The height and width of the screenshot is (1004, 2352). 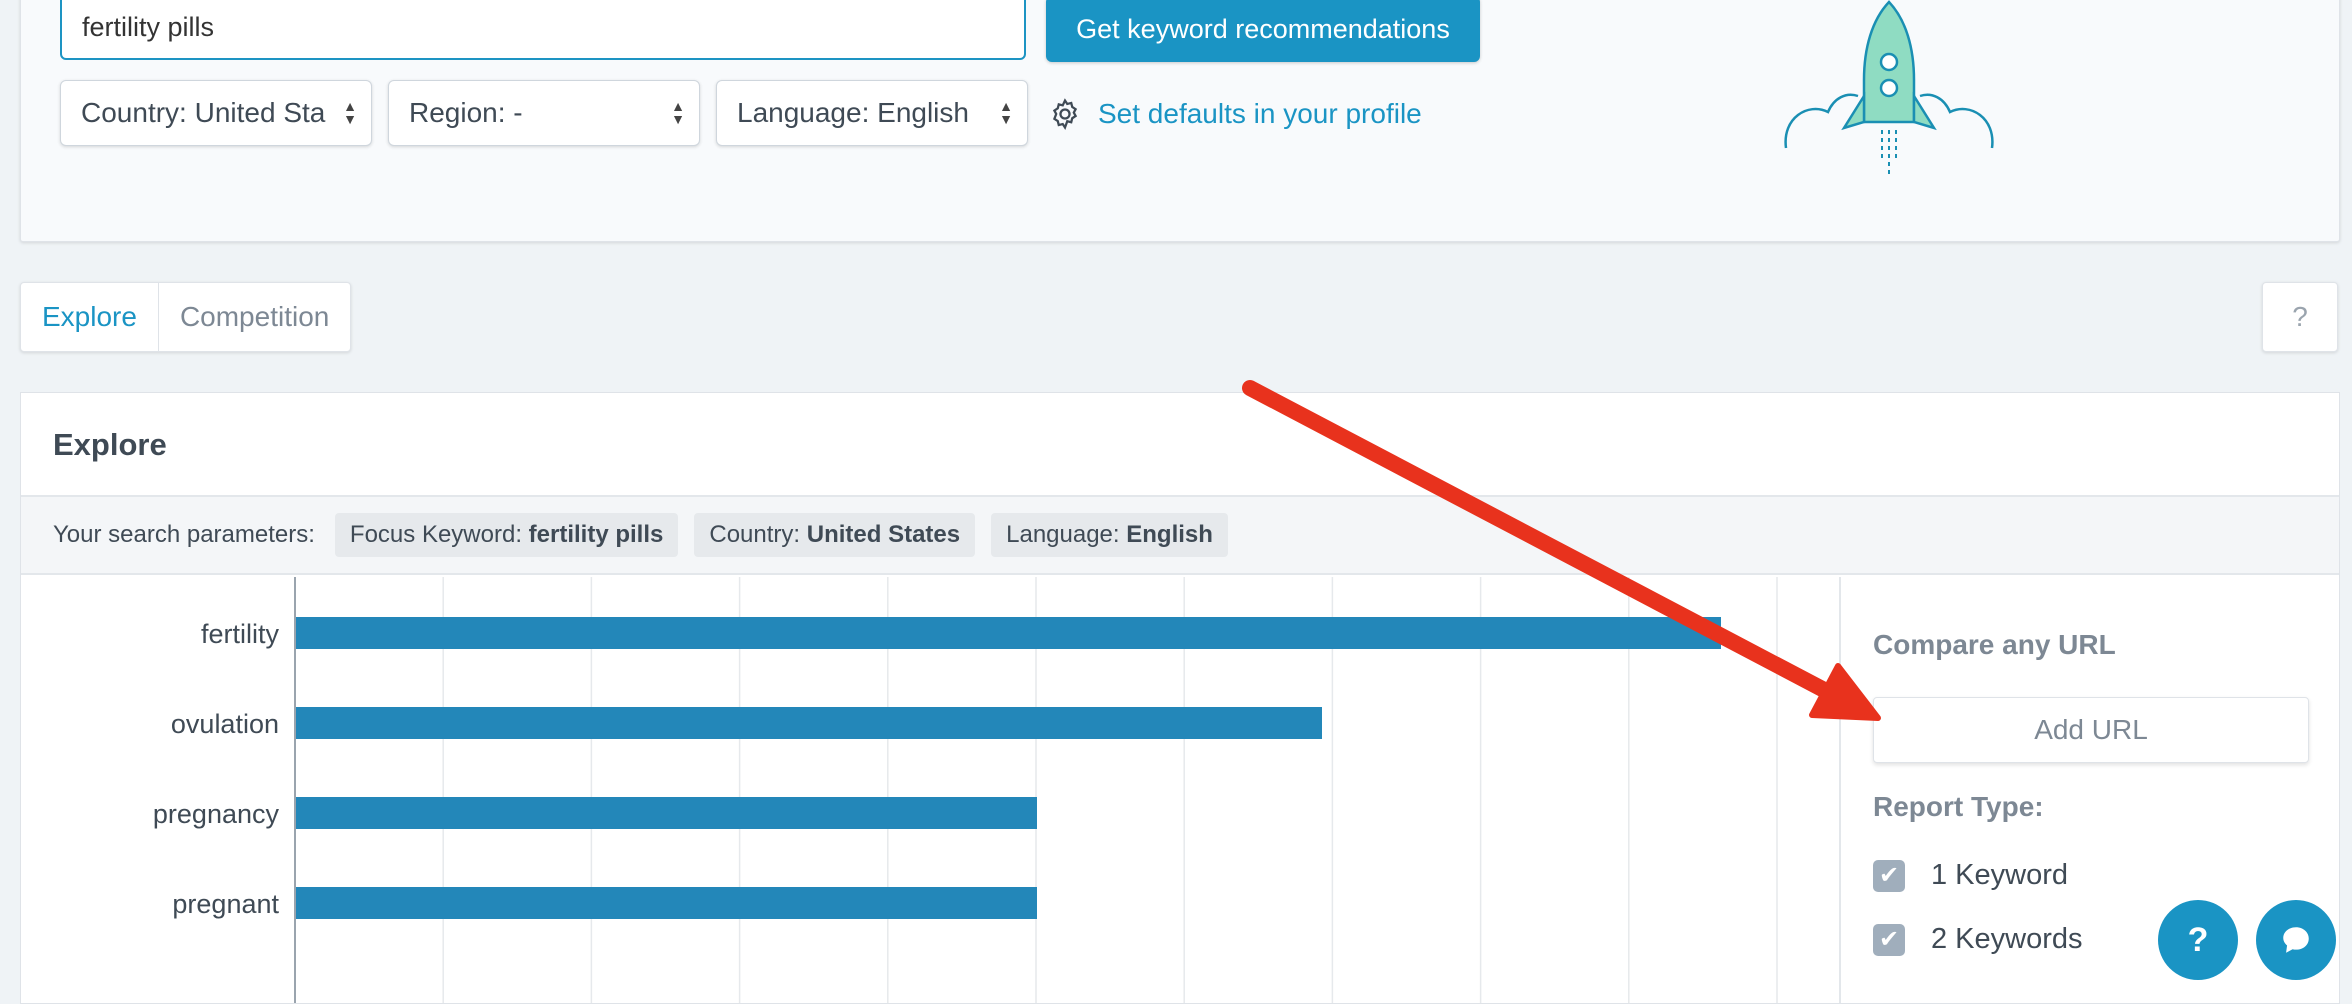 I want to click on search-parameters-label: Your search parameters:, so click(x=184, y=534).